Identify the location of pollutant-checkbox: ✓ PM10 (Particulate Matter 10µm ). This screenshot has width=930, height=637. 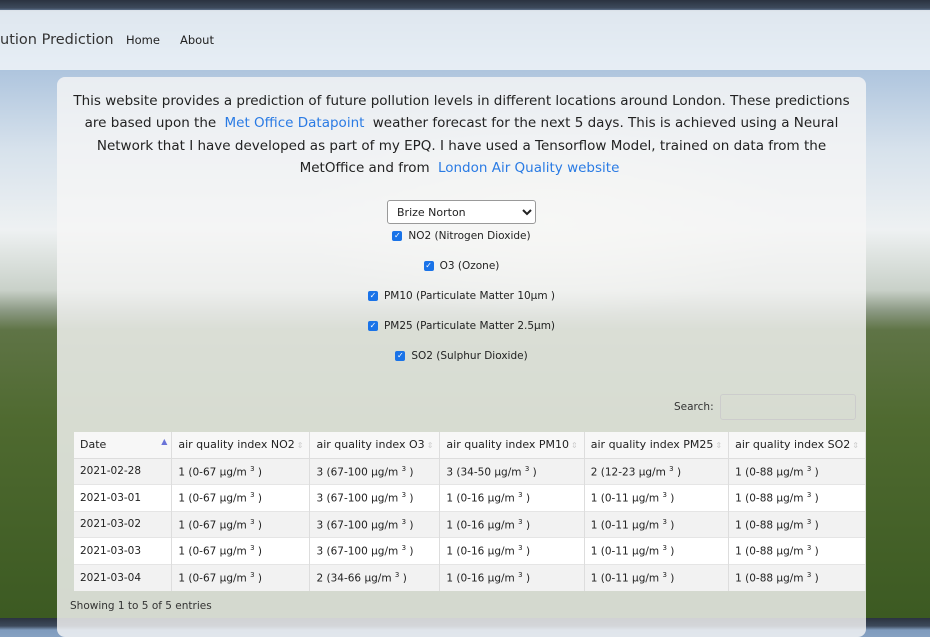
(461, 296).